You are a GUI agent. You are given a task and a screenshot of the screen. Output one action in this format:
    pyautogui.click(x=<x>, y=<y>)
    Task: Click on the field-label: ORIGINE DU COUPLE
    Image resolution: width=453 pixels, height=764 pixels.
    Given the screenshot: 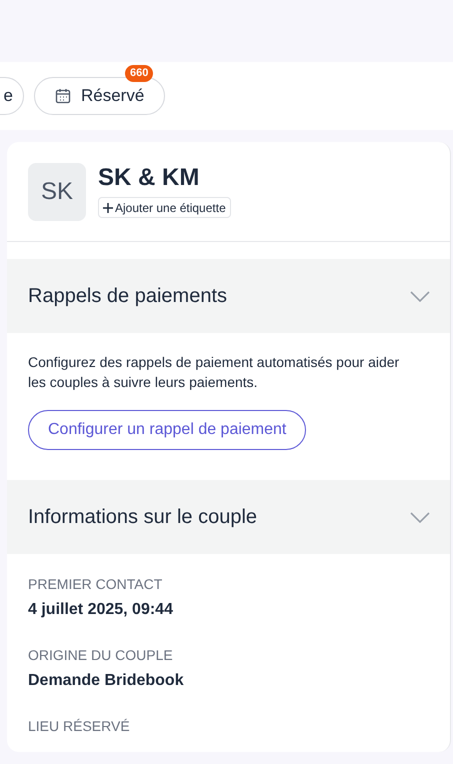 What is the action you would take?
    pyautogui.click(x=101, y=655)
    